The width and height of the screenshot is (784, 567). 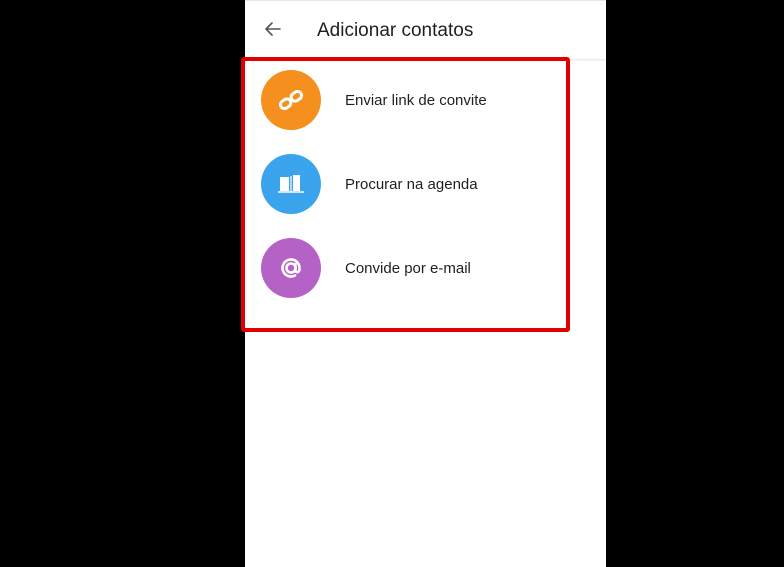 I want to click on option-search-address-book: Procurar na agenda, so click(x=425, y=185).